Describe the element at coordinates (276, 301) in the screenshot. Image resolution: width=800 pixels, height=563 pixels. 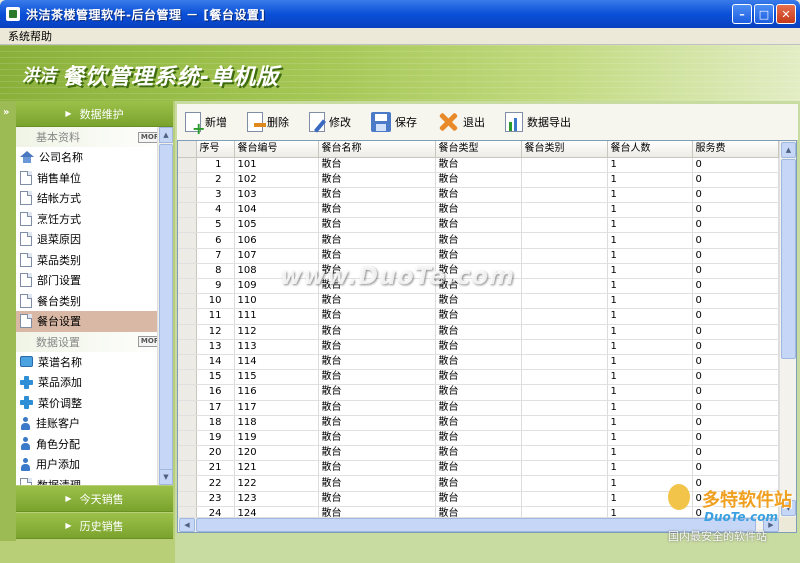
I see `table-cell: 110` at that location.